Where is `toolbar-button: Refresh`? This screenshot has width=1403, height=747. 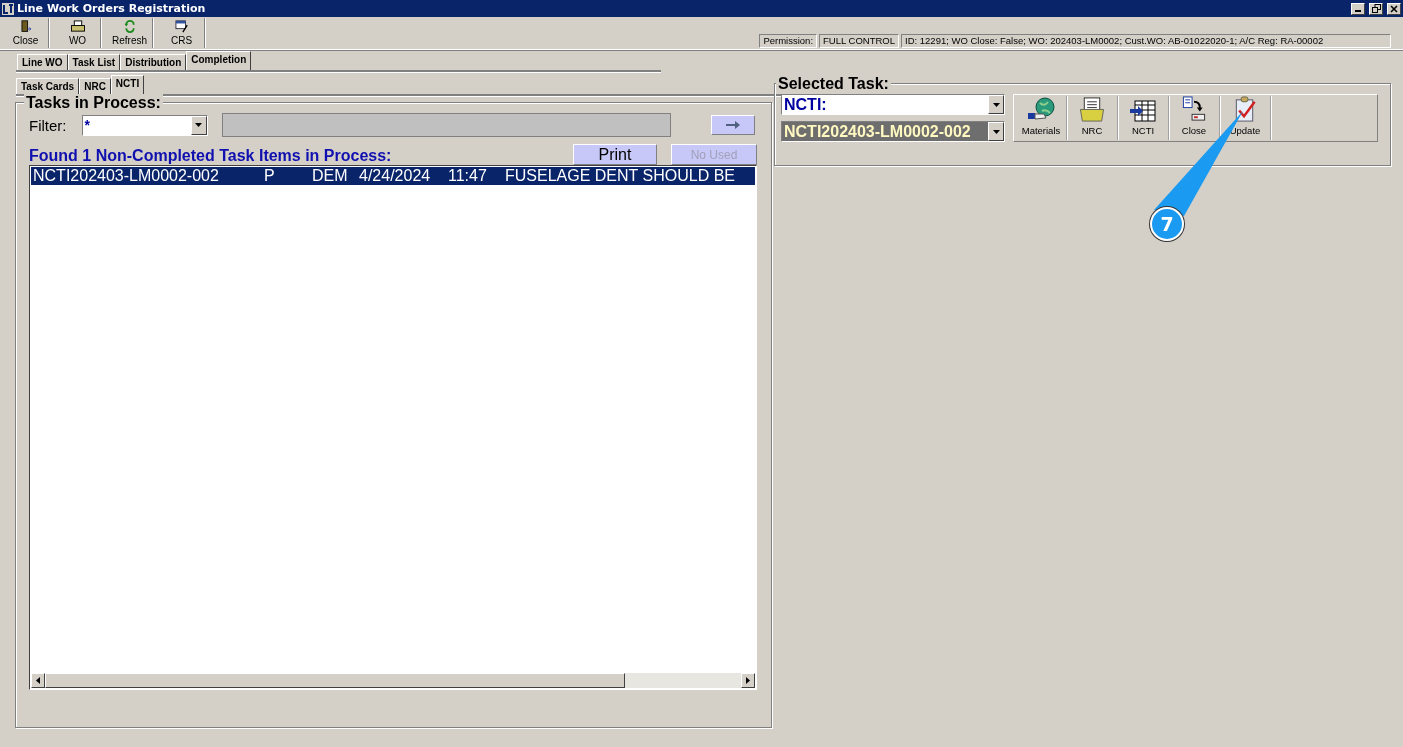
toolbar-button: Refresh is located at coordinates (130, 33).